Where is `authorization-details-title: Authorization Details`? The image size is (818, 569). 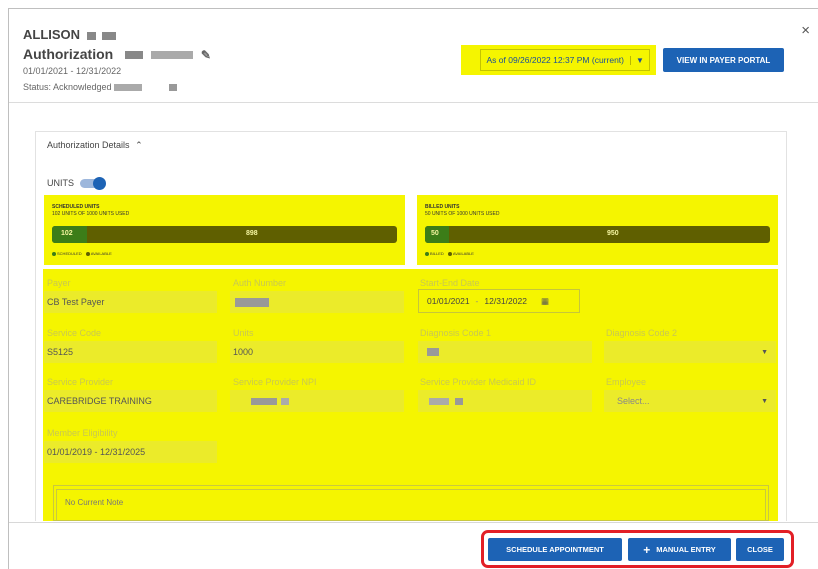
authorization-details-title: Authorization Details is located at coordinates (88, 145).